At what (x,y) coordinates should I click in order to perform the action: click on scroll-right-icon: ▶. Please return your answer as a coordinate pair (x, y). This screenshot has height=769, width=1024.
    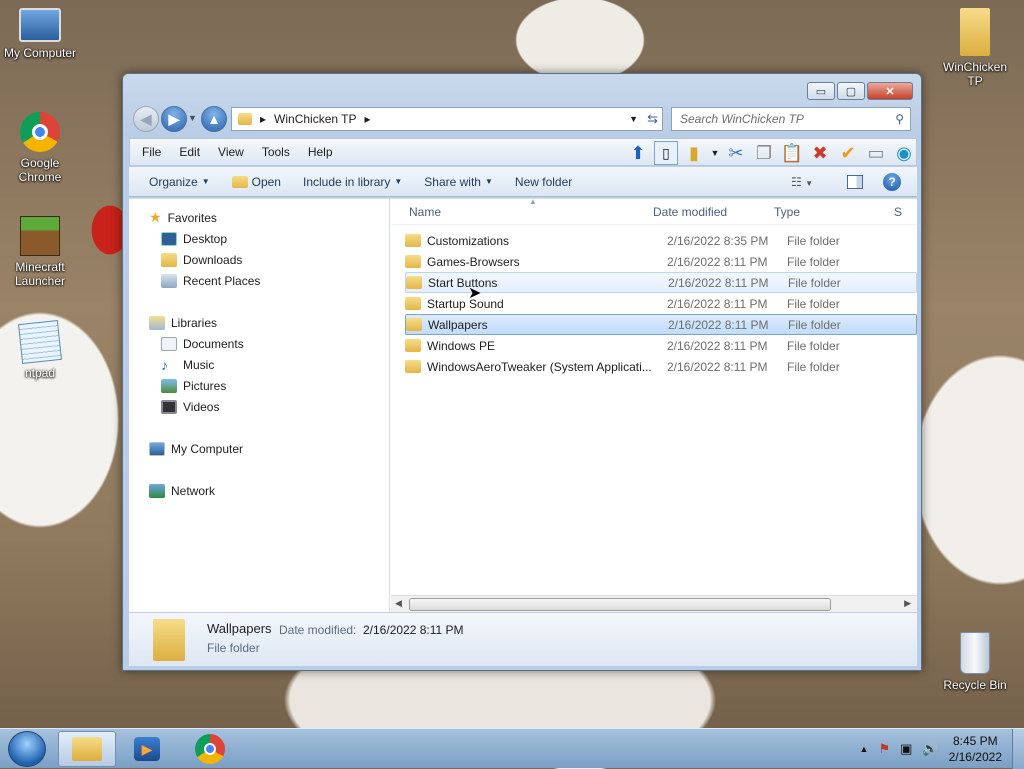
    Looking at the image, I should click on (907, 603).